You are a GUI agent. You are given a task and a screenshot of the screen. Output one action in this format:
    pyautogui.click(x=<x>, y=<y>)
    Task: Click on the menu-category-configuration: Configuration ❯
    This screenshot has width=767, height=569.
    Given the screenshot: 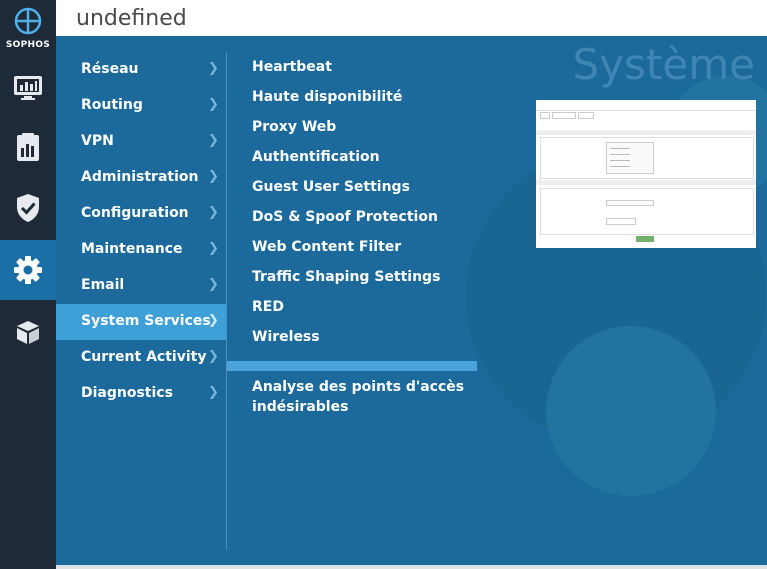 What is the action you would take?
    pyautogui.click(x=141, y=214)
    